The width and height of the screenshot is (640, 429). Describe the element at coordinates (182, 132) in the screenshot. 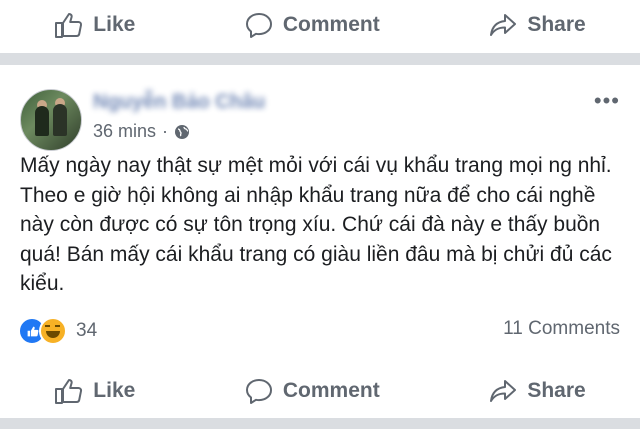

I see `globe-icon` at that location.